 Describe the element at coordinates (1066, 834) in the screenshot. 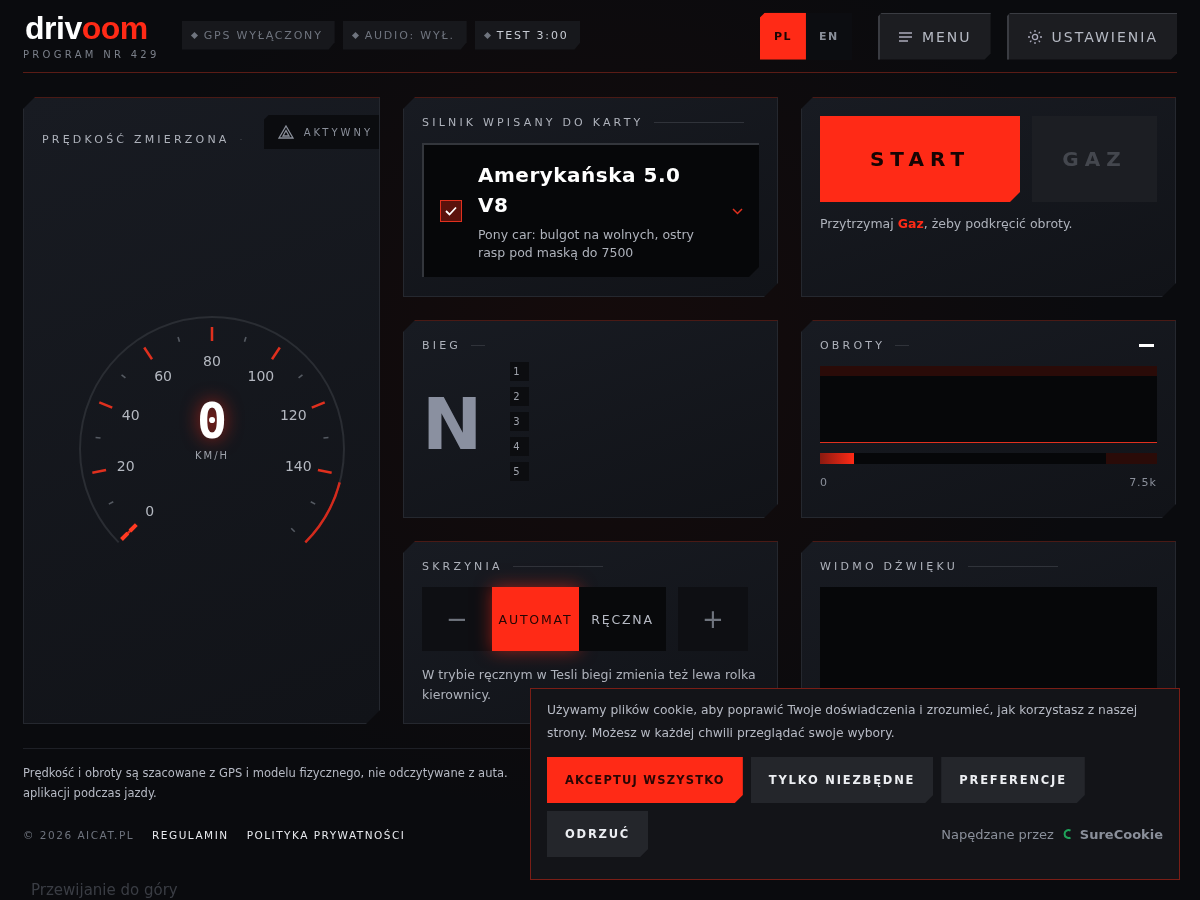

I see `brand-logo-icon` at that location.